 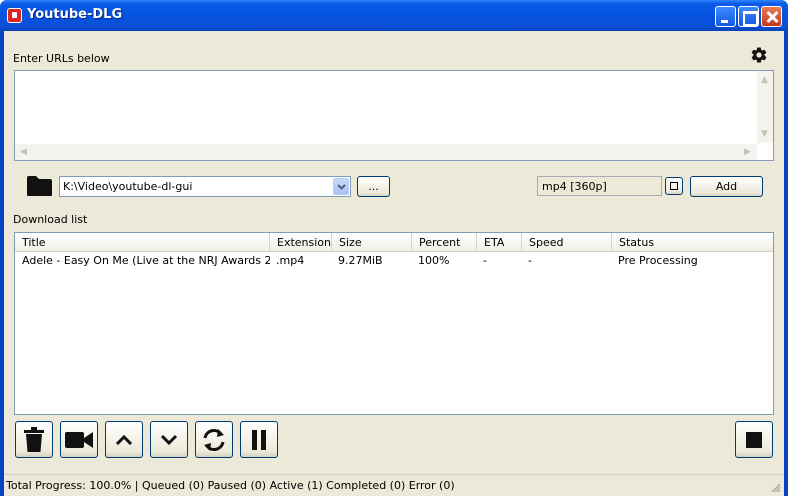 I want to click on column-extension: Extension, so click(x=301, y=242).